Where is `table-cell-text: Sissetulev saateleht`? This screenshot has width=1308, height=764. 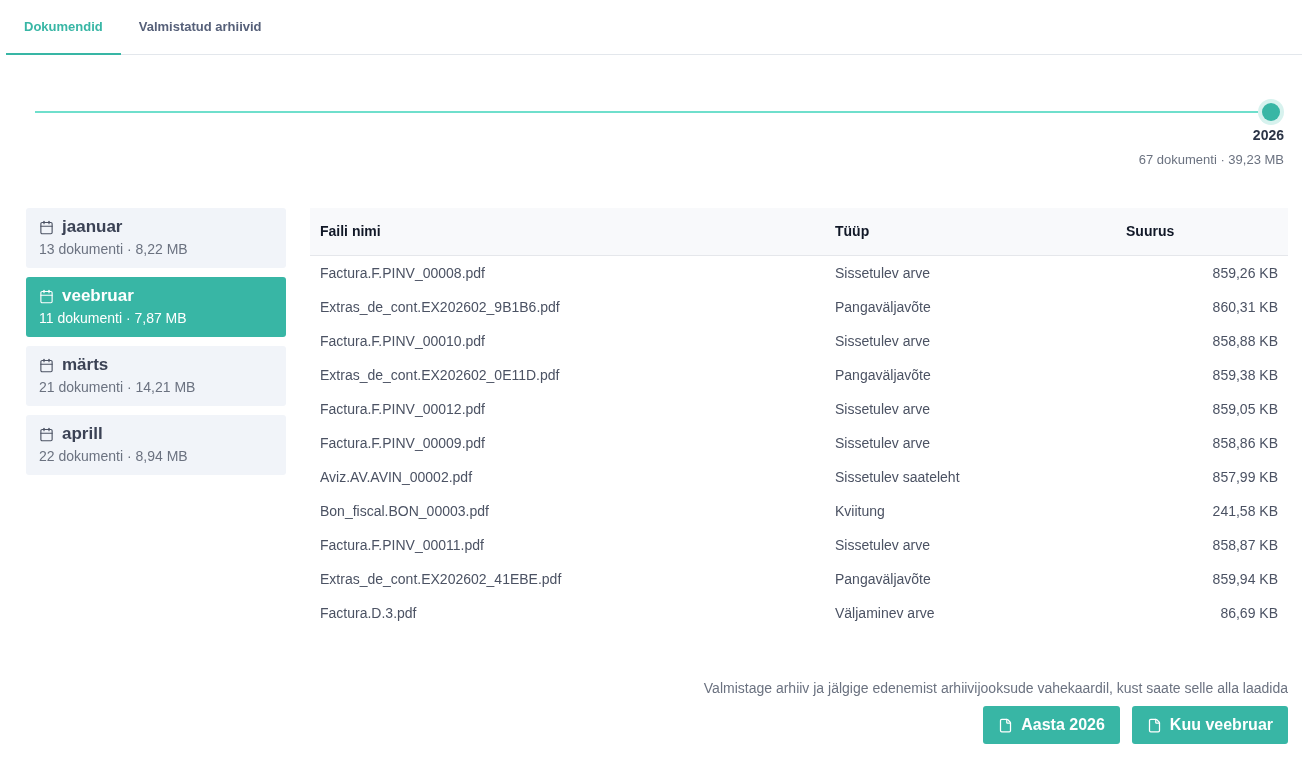 table-cell-text: Sissetulev saateleht is located at coordinates (897, 477).